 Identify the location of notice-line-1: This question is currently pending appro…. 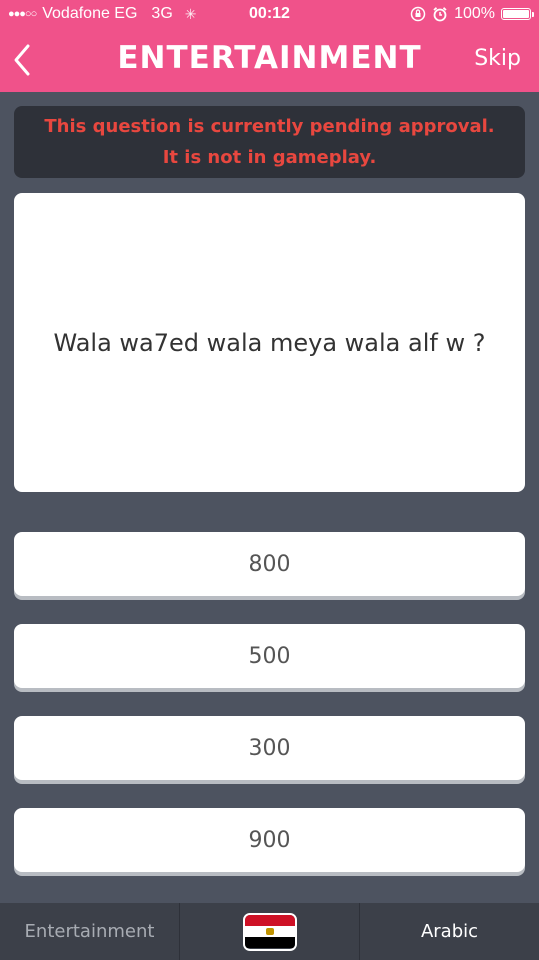
(269, 126).